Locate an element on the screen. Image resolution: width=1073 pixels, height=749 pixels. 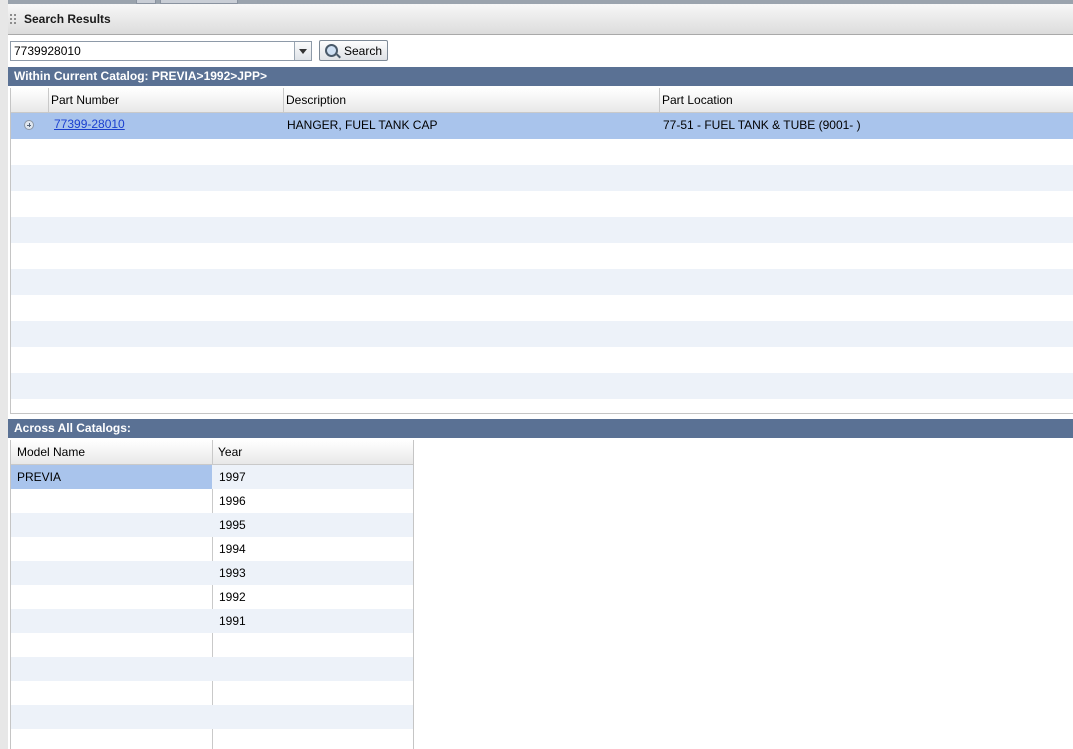
search-icon is located at coordinates (331, 50).